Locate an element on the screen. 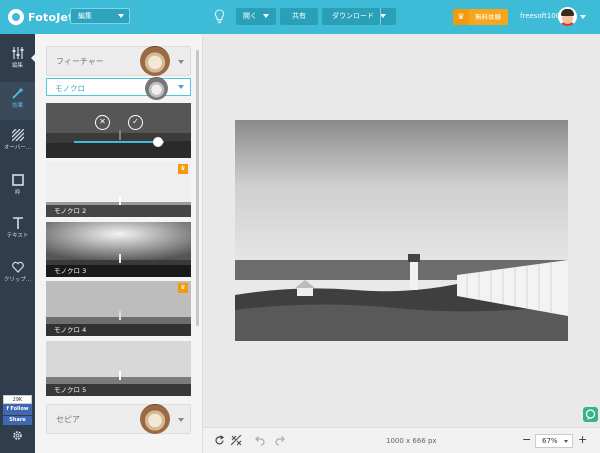 The width and height of the screenshot is (600, 453). text-icon is located at coordinates (17, 223).